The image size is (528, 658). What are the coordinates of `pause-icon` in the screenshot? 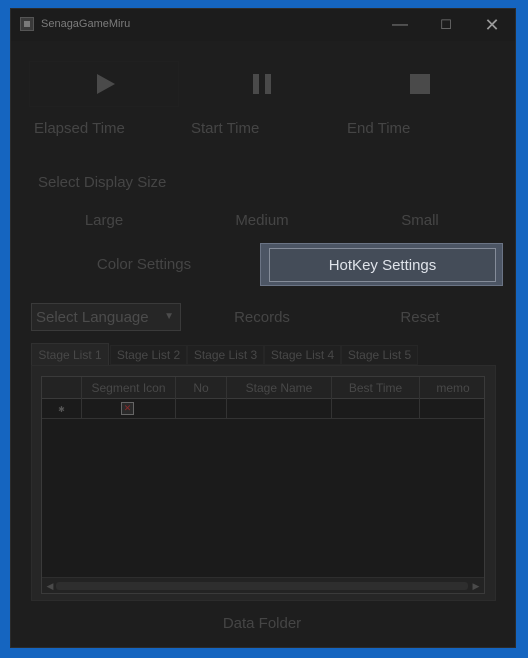 It's located at (262, 84).